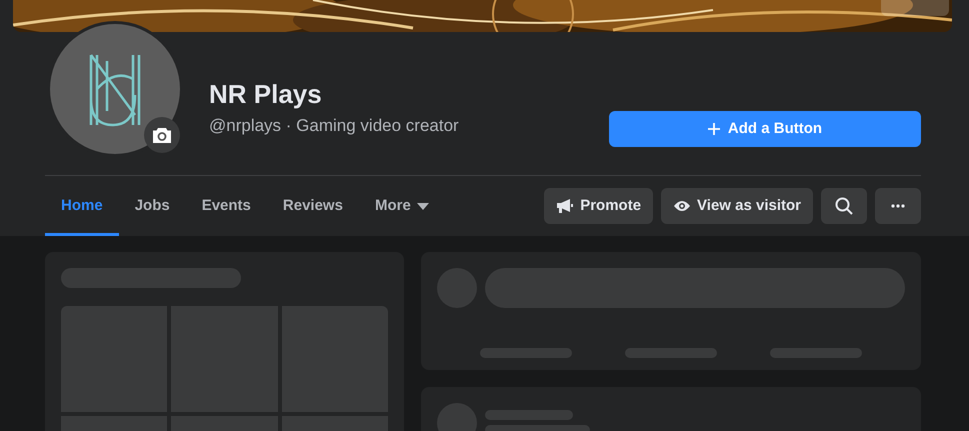 The image size is (969, 431). I want to click on nav-tab: Jobs, so click(152, 206).